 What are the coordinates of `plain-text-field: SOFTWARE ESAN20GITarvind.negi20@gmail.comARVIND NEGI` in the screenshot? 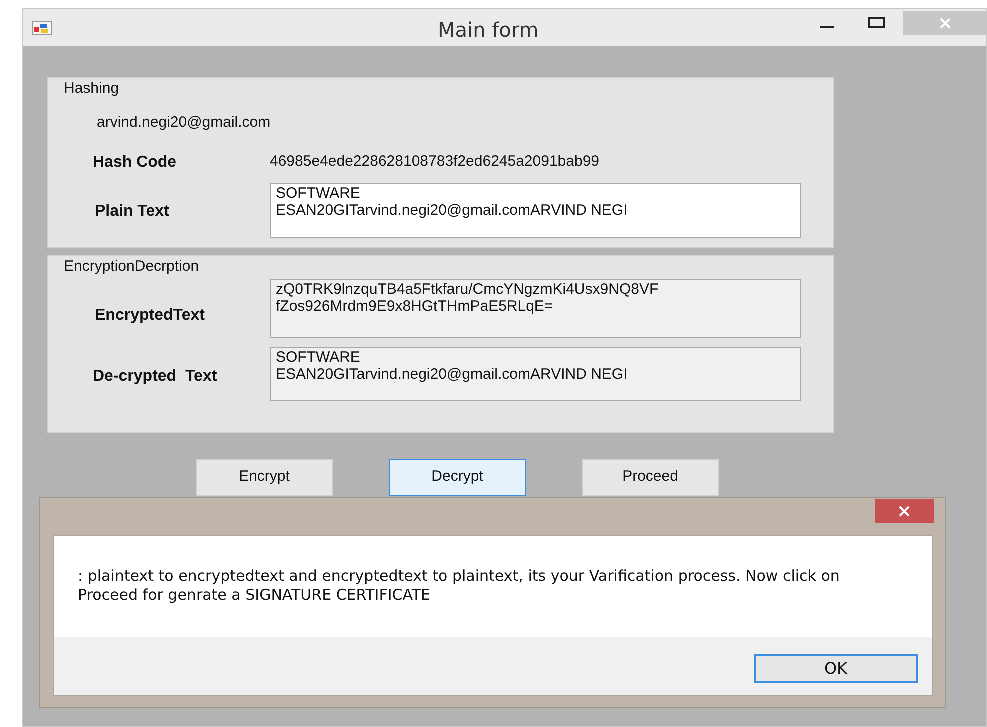 It's located at (535, 210).